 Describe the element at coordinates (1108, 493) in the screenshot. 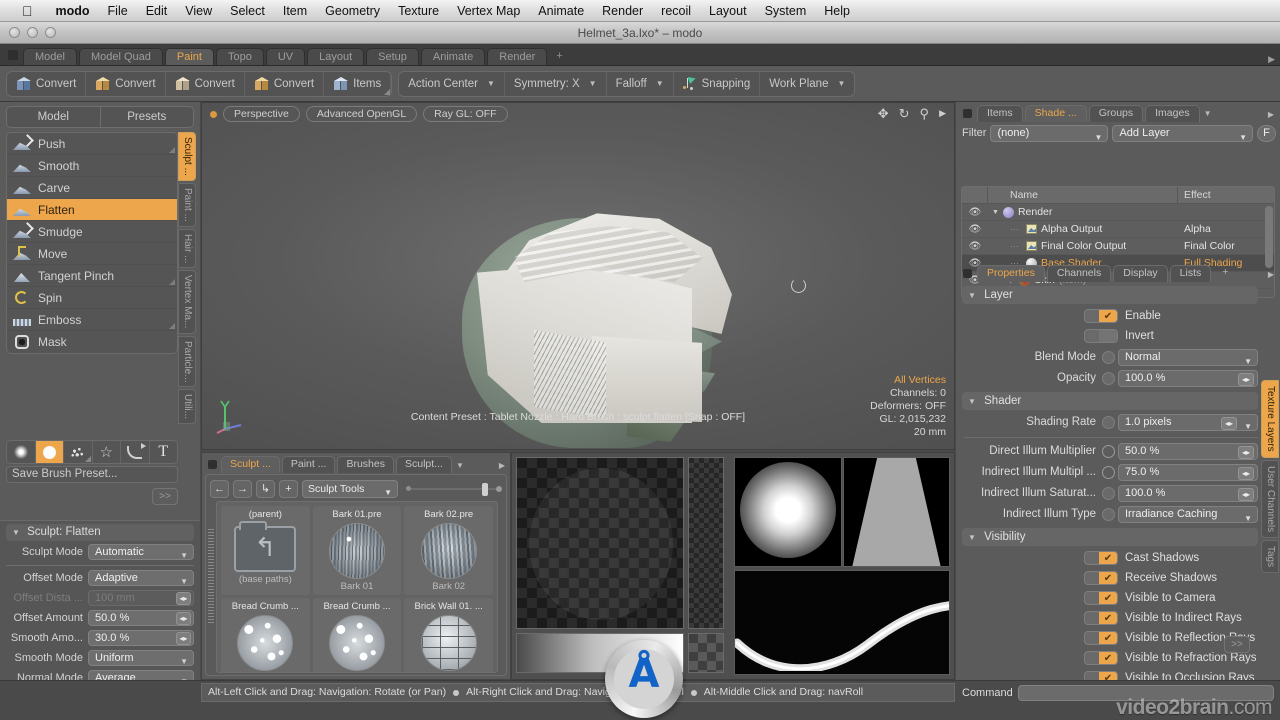

I see `animate-knob-indirect-sat` at that location.